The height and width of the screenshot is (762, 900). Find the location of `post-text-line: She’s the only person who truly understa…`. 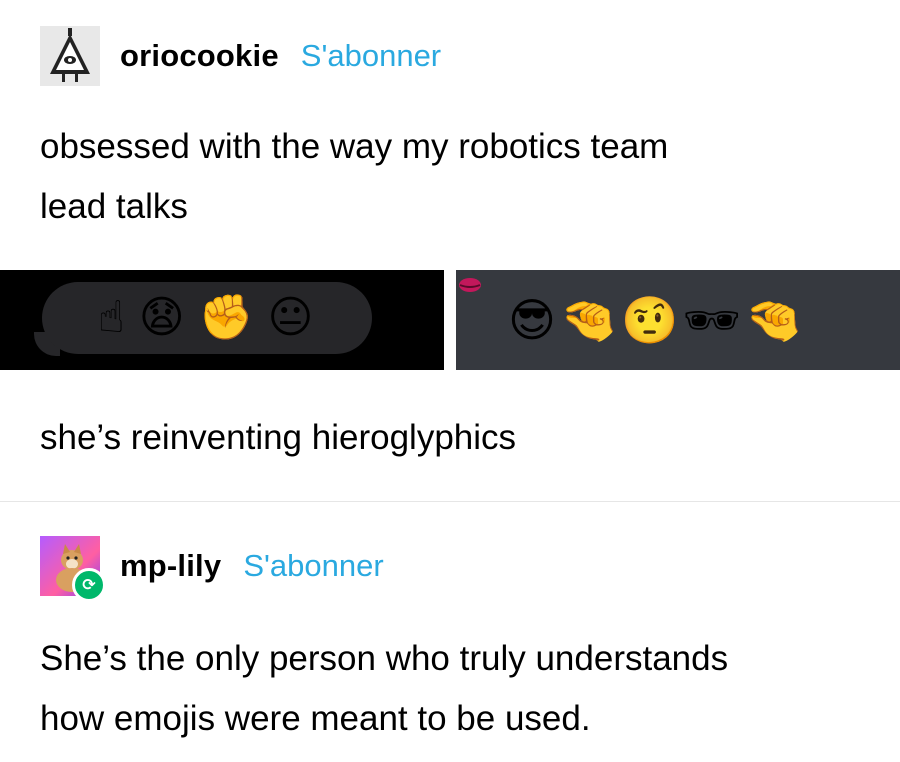

post-text-line: She’s the only person who truly understa… is located at coordinates (384, 658).